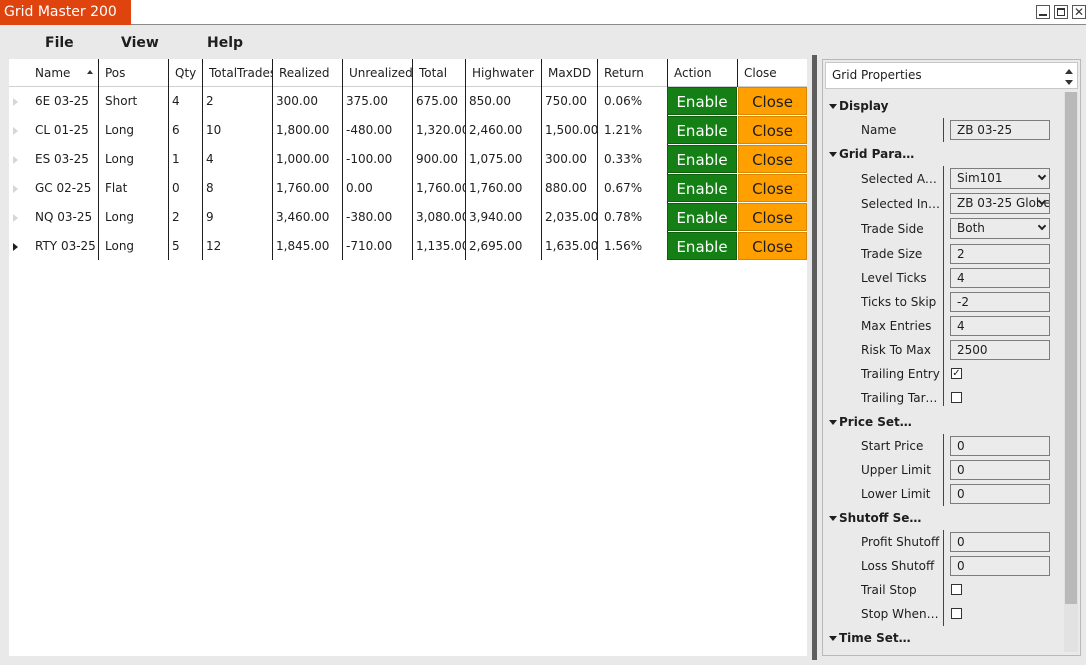  What do you see at coordinates (1000, 302) in the screenshot?
I see `ticks-to-skip-field: -2` at bounding box center [1000, 302].